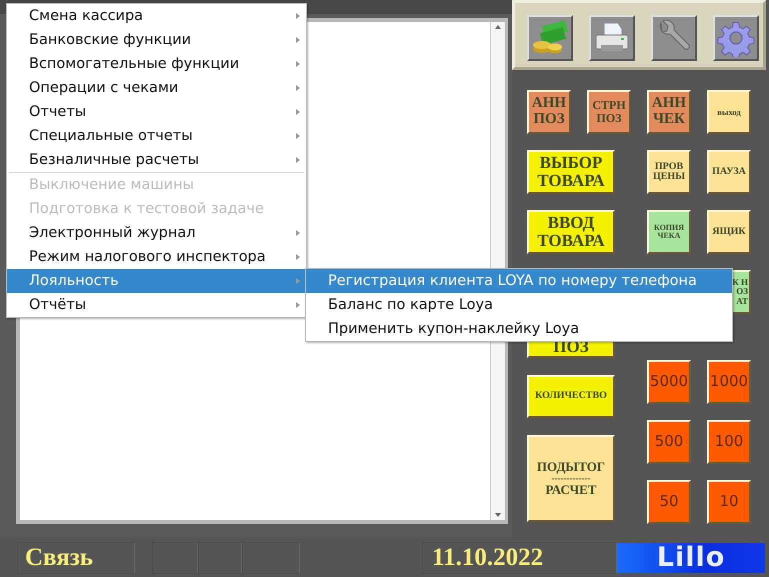 This screenshot has width=769, height=577. Describe the element at coordinates (729, 502) in the screenshot. I see `keypad-key: 10` at that location.